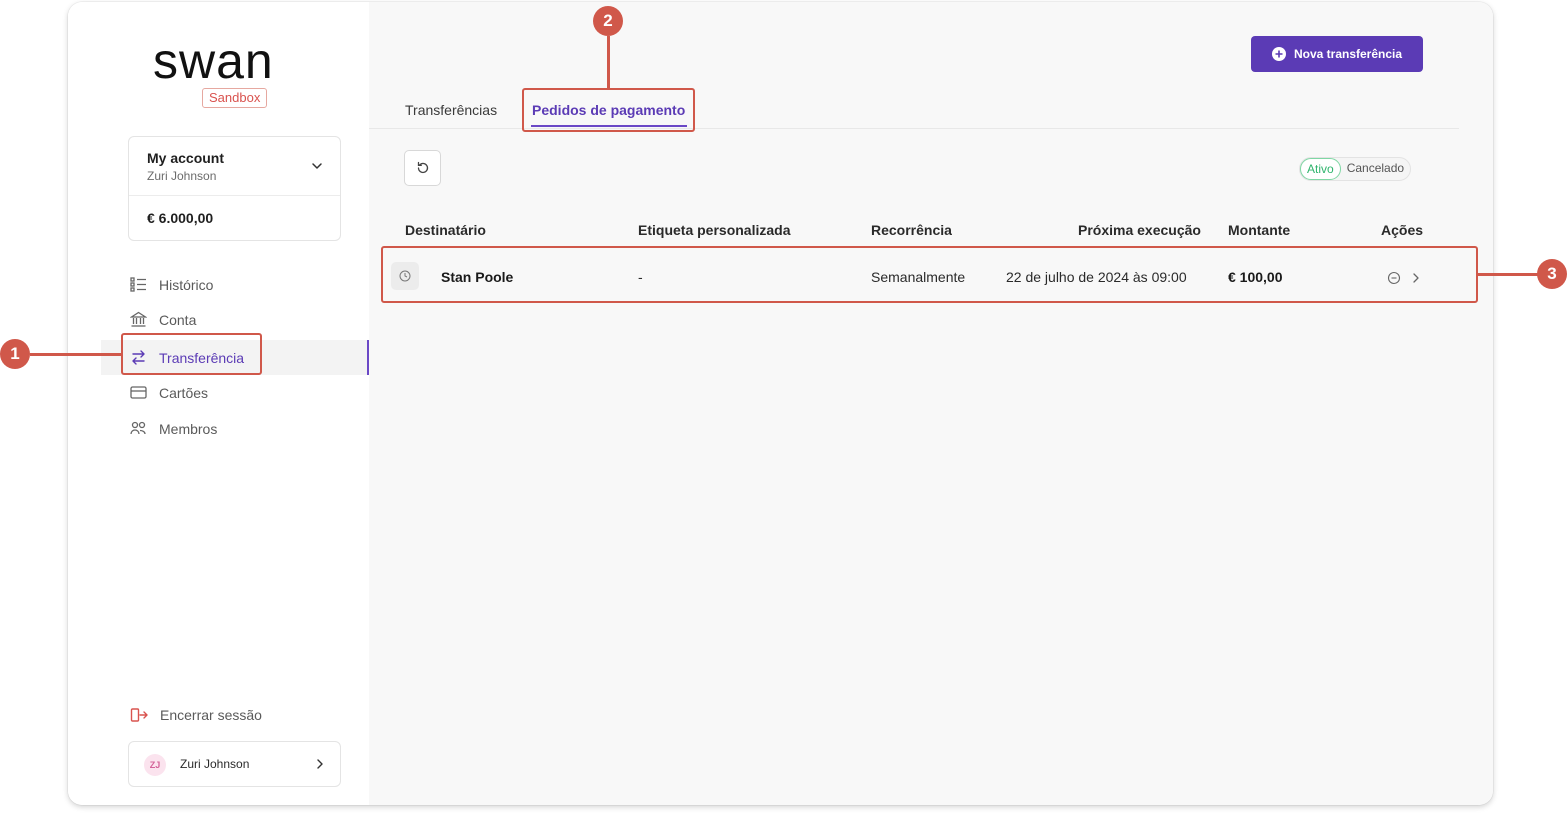  Describe the element at coordinates (235, 284) in the screenshot. I see `sidebar-item-historico: Histórico` at that location.